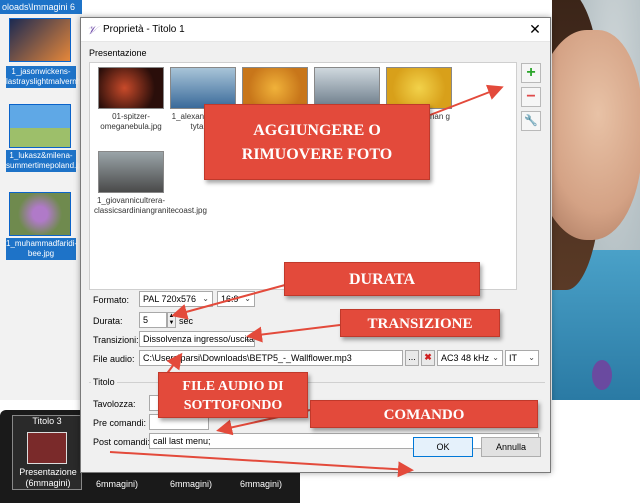 This screenshot has height=503, width=640. Describe the element at coordinates (144, 29) in the screenshot. I see `dialog-title: Proprietà - Titolo 1` at that location.